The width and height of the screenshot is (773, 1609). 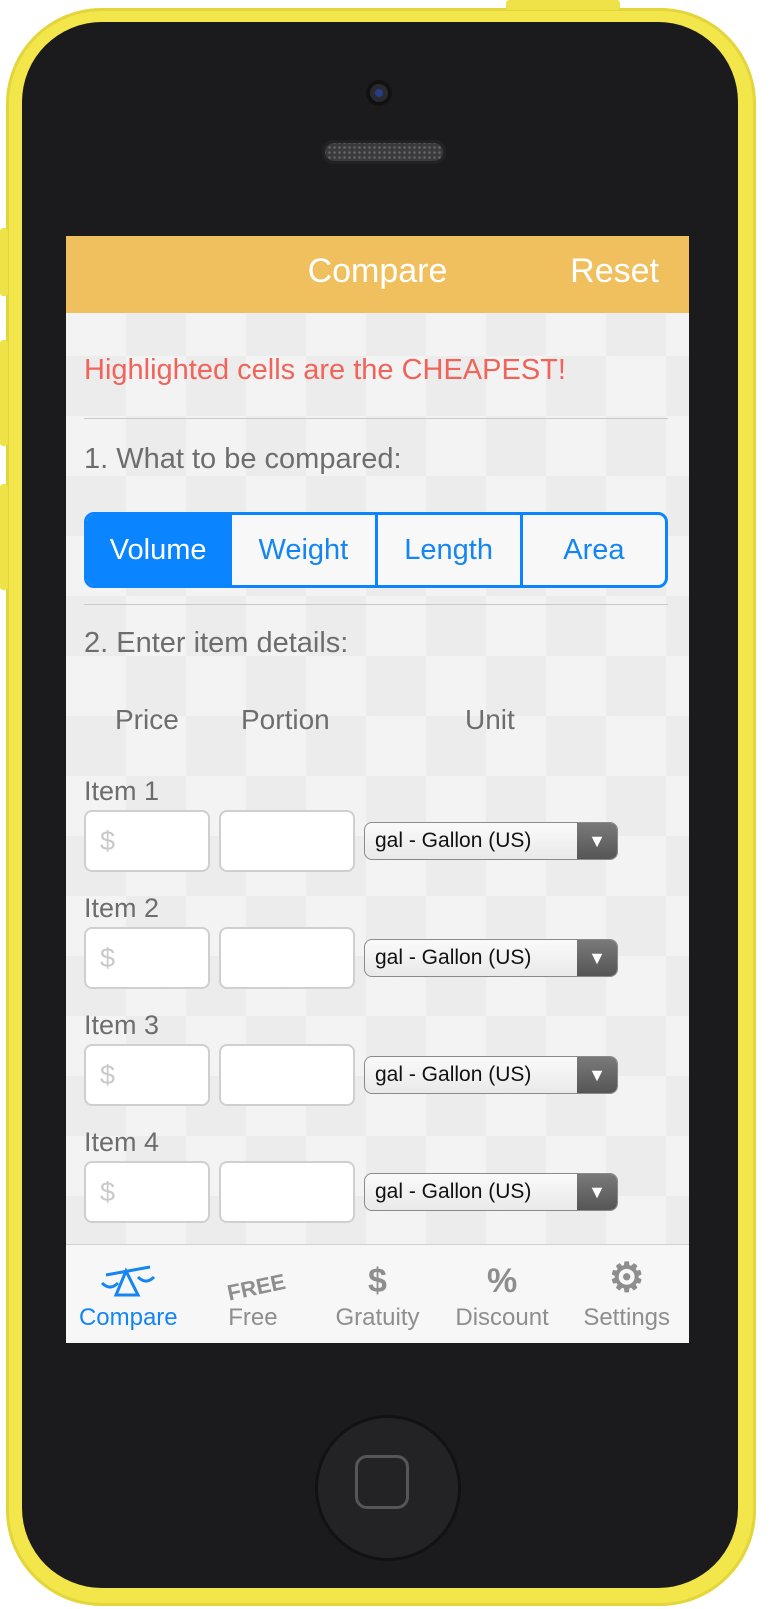 I want to click on power-button, so click(x=563, y=5).